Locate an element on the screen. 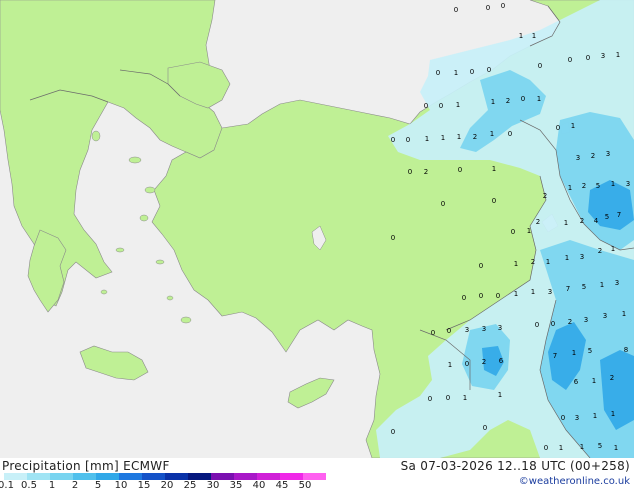 The height and width of the screenshot is (491, 634). precip-value-86: 2 is located at coordinates (484, 362).